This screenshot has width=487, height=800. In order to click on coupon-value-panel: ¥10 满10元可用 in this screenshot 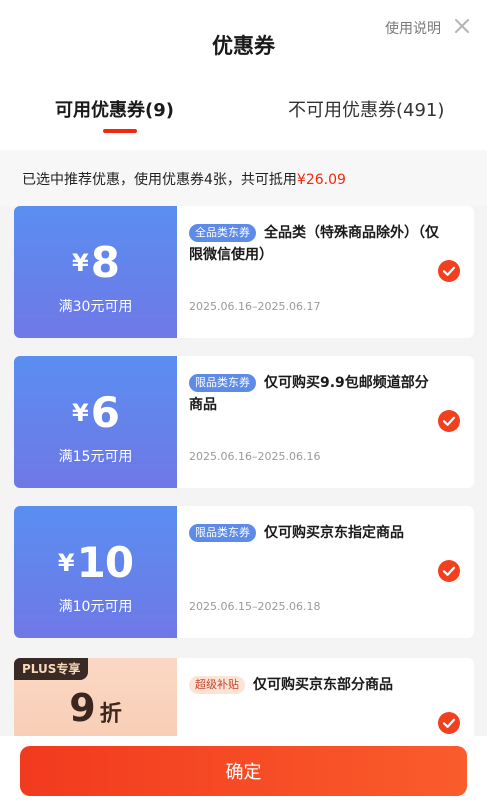, I will do `click(95, 572)`.